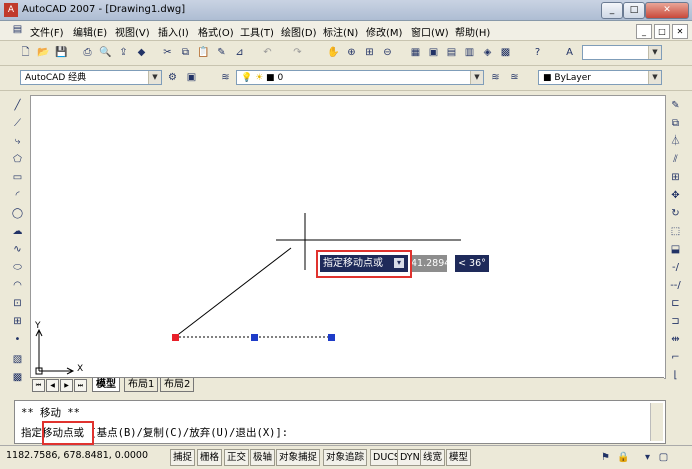  What do you see at coordinates (351, 52) in the screenshot?
I see `zoom-realtime-icon: ⊕` at bounding box center [351, 52].